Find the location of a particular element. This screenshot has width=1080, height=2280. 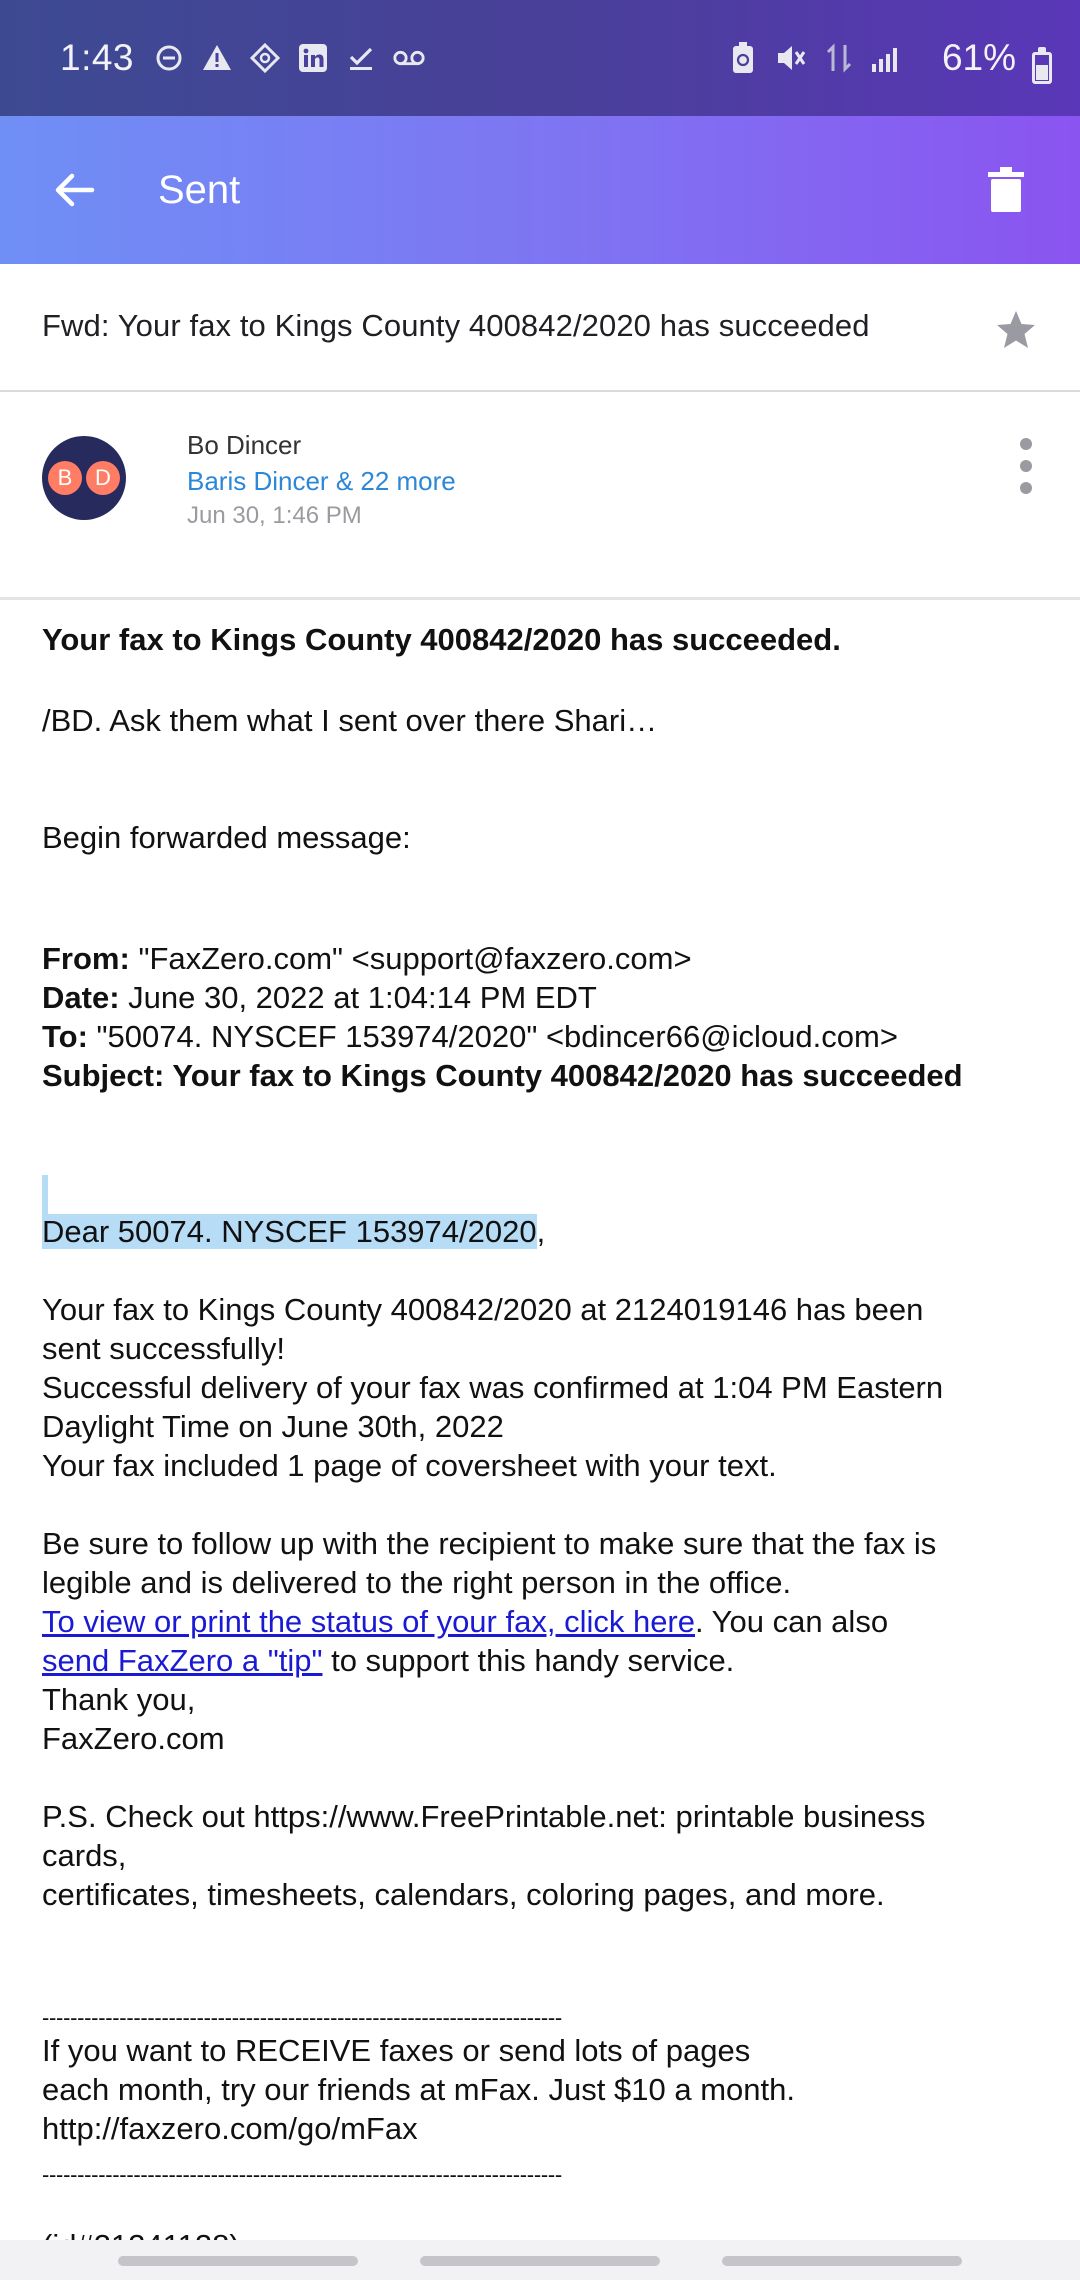

dear-comma: , is located at coordinates (541, 1231).